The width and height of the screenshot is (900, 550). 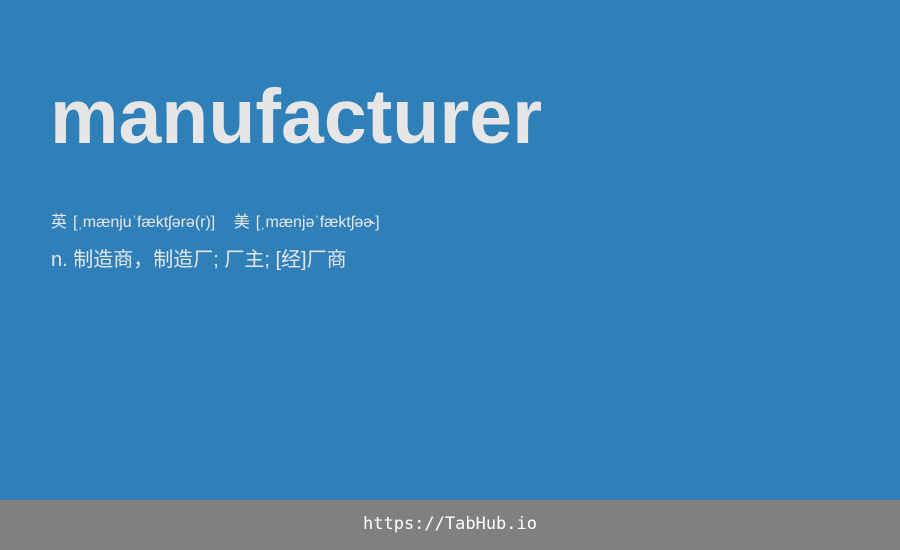 What do you see at coordinates (144, 222) in the screenshot?
I see `uk-ipa: [ˌmænjuˈfæktʃərə(r)]` at bounding box center [144, 222].